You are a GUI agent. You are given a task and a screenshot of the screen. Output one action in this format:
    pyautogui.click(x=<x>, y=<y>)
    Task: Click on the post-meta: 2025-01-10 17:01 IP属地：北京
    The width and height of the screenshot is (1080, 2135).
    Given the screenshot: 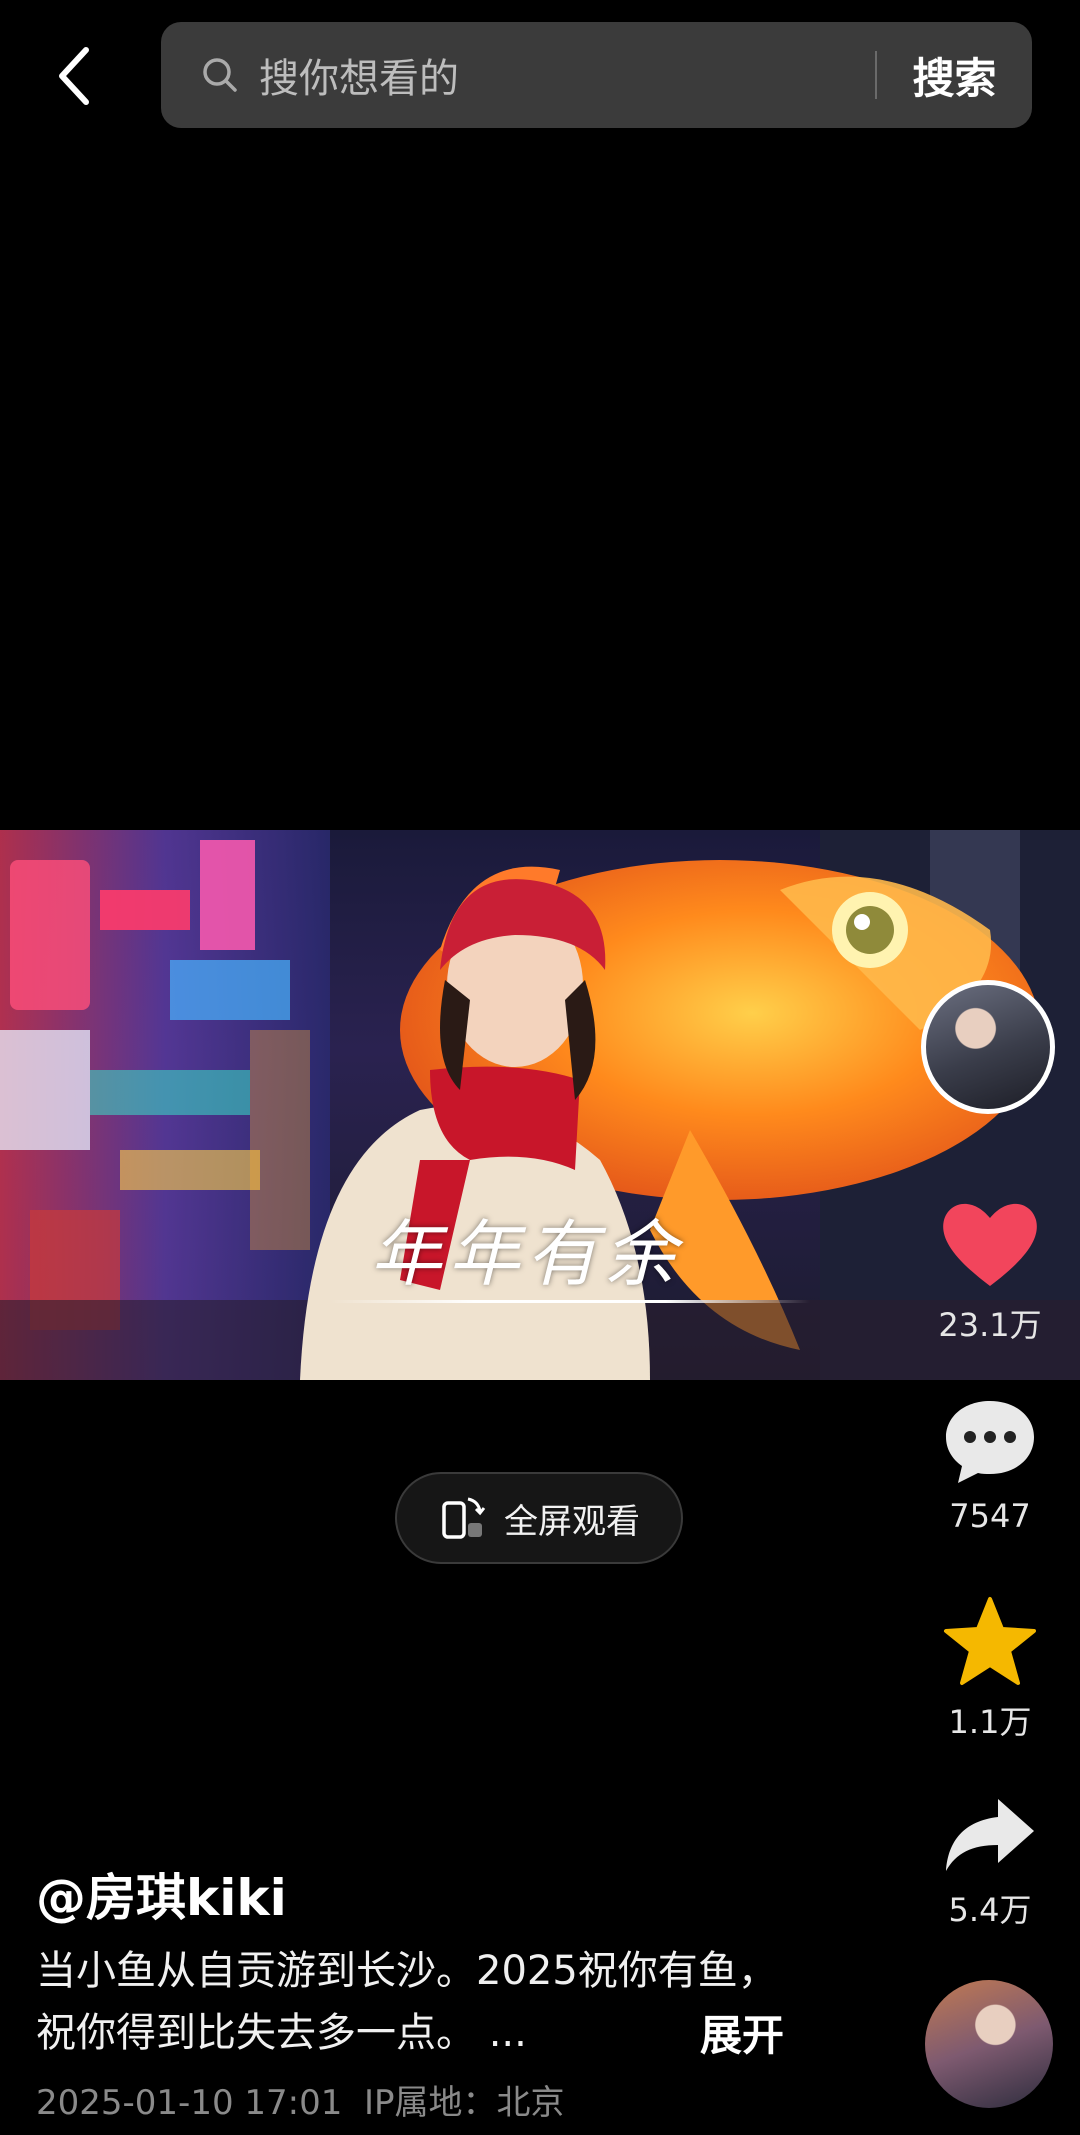 What is the action you would take?
    pyautogui.click(x=300, y=2099)
    